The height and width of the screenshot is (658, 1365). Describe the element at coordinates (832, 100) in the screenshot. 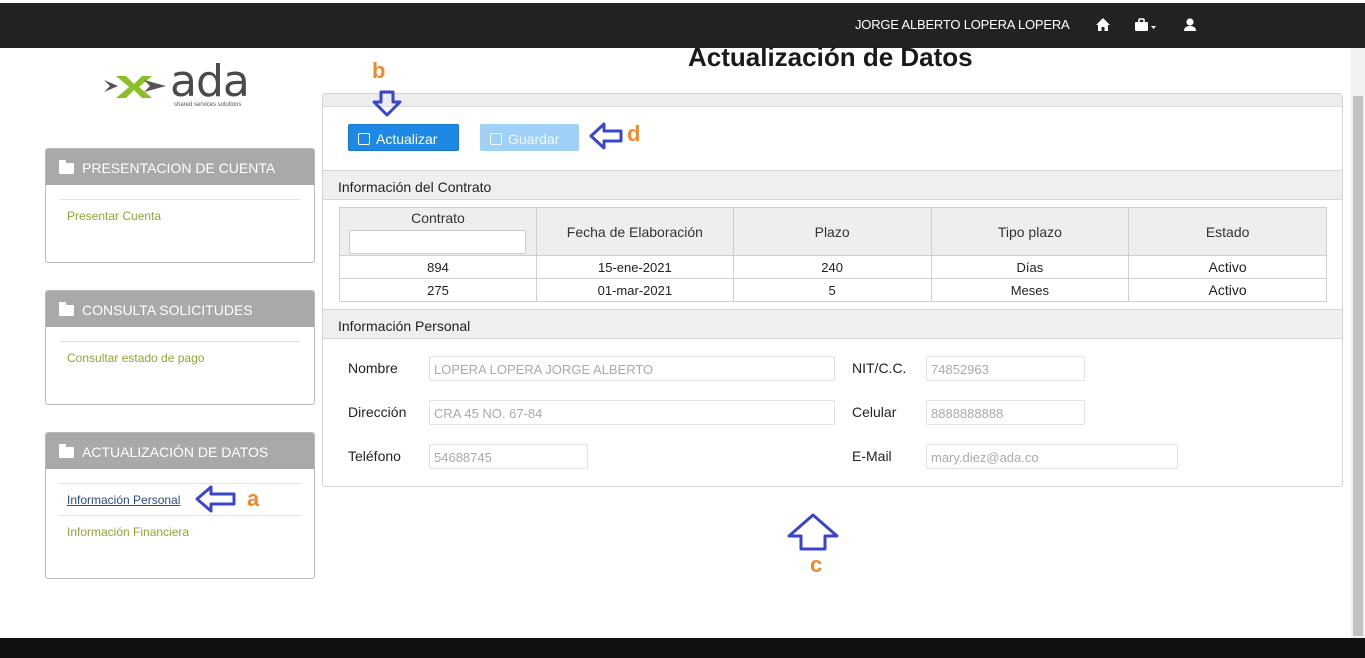

I see `panel-top-strip` at that location.